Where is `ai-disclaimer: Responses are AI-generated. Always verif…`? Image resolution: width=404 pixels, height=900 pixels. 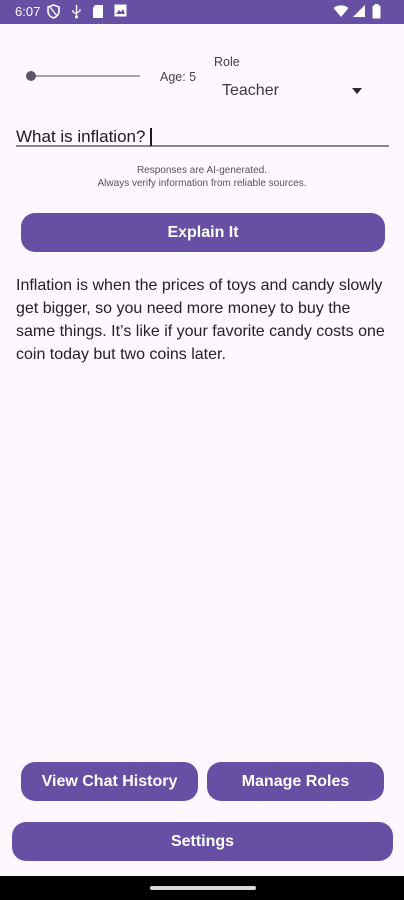 ai-disclaimer: Responses are AI-generated. Always verif… is located at coordinates (202, 177).